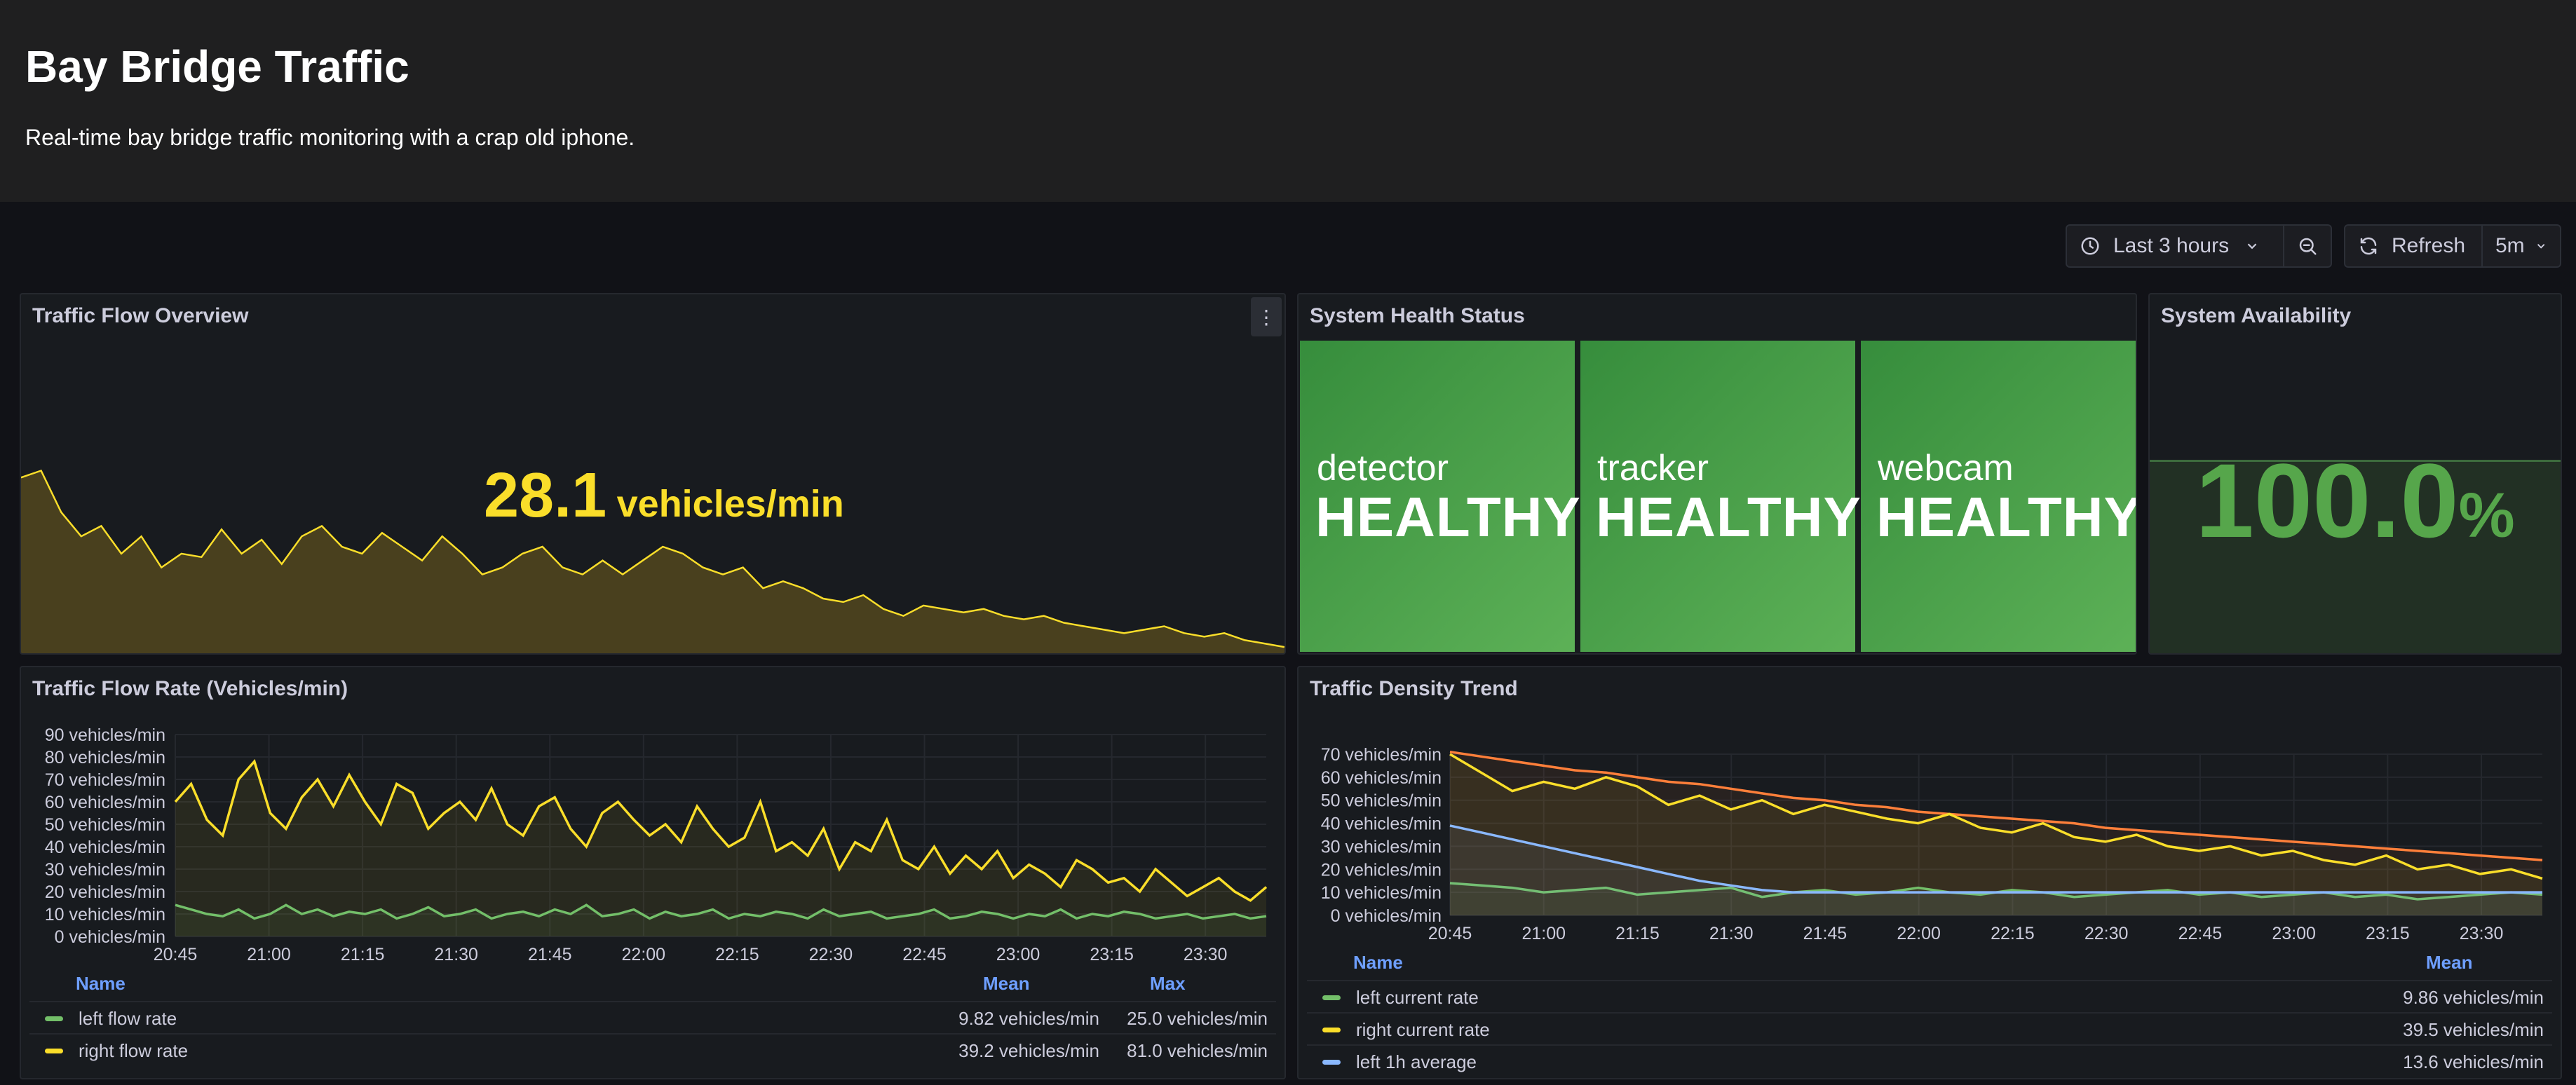 The image size is (2576, 1085). I want to click on time-range-picker: Last 3 hours, so click(2199, 246).